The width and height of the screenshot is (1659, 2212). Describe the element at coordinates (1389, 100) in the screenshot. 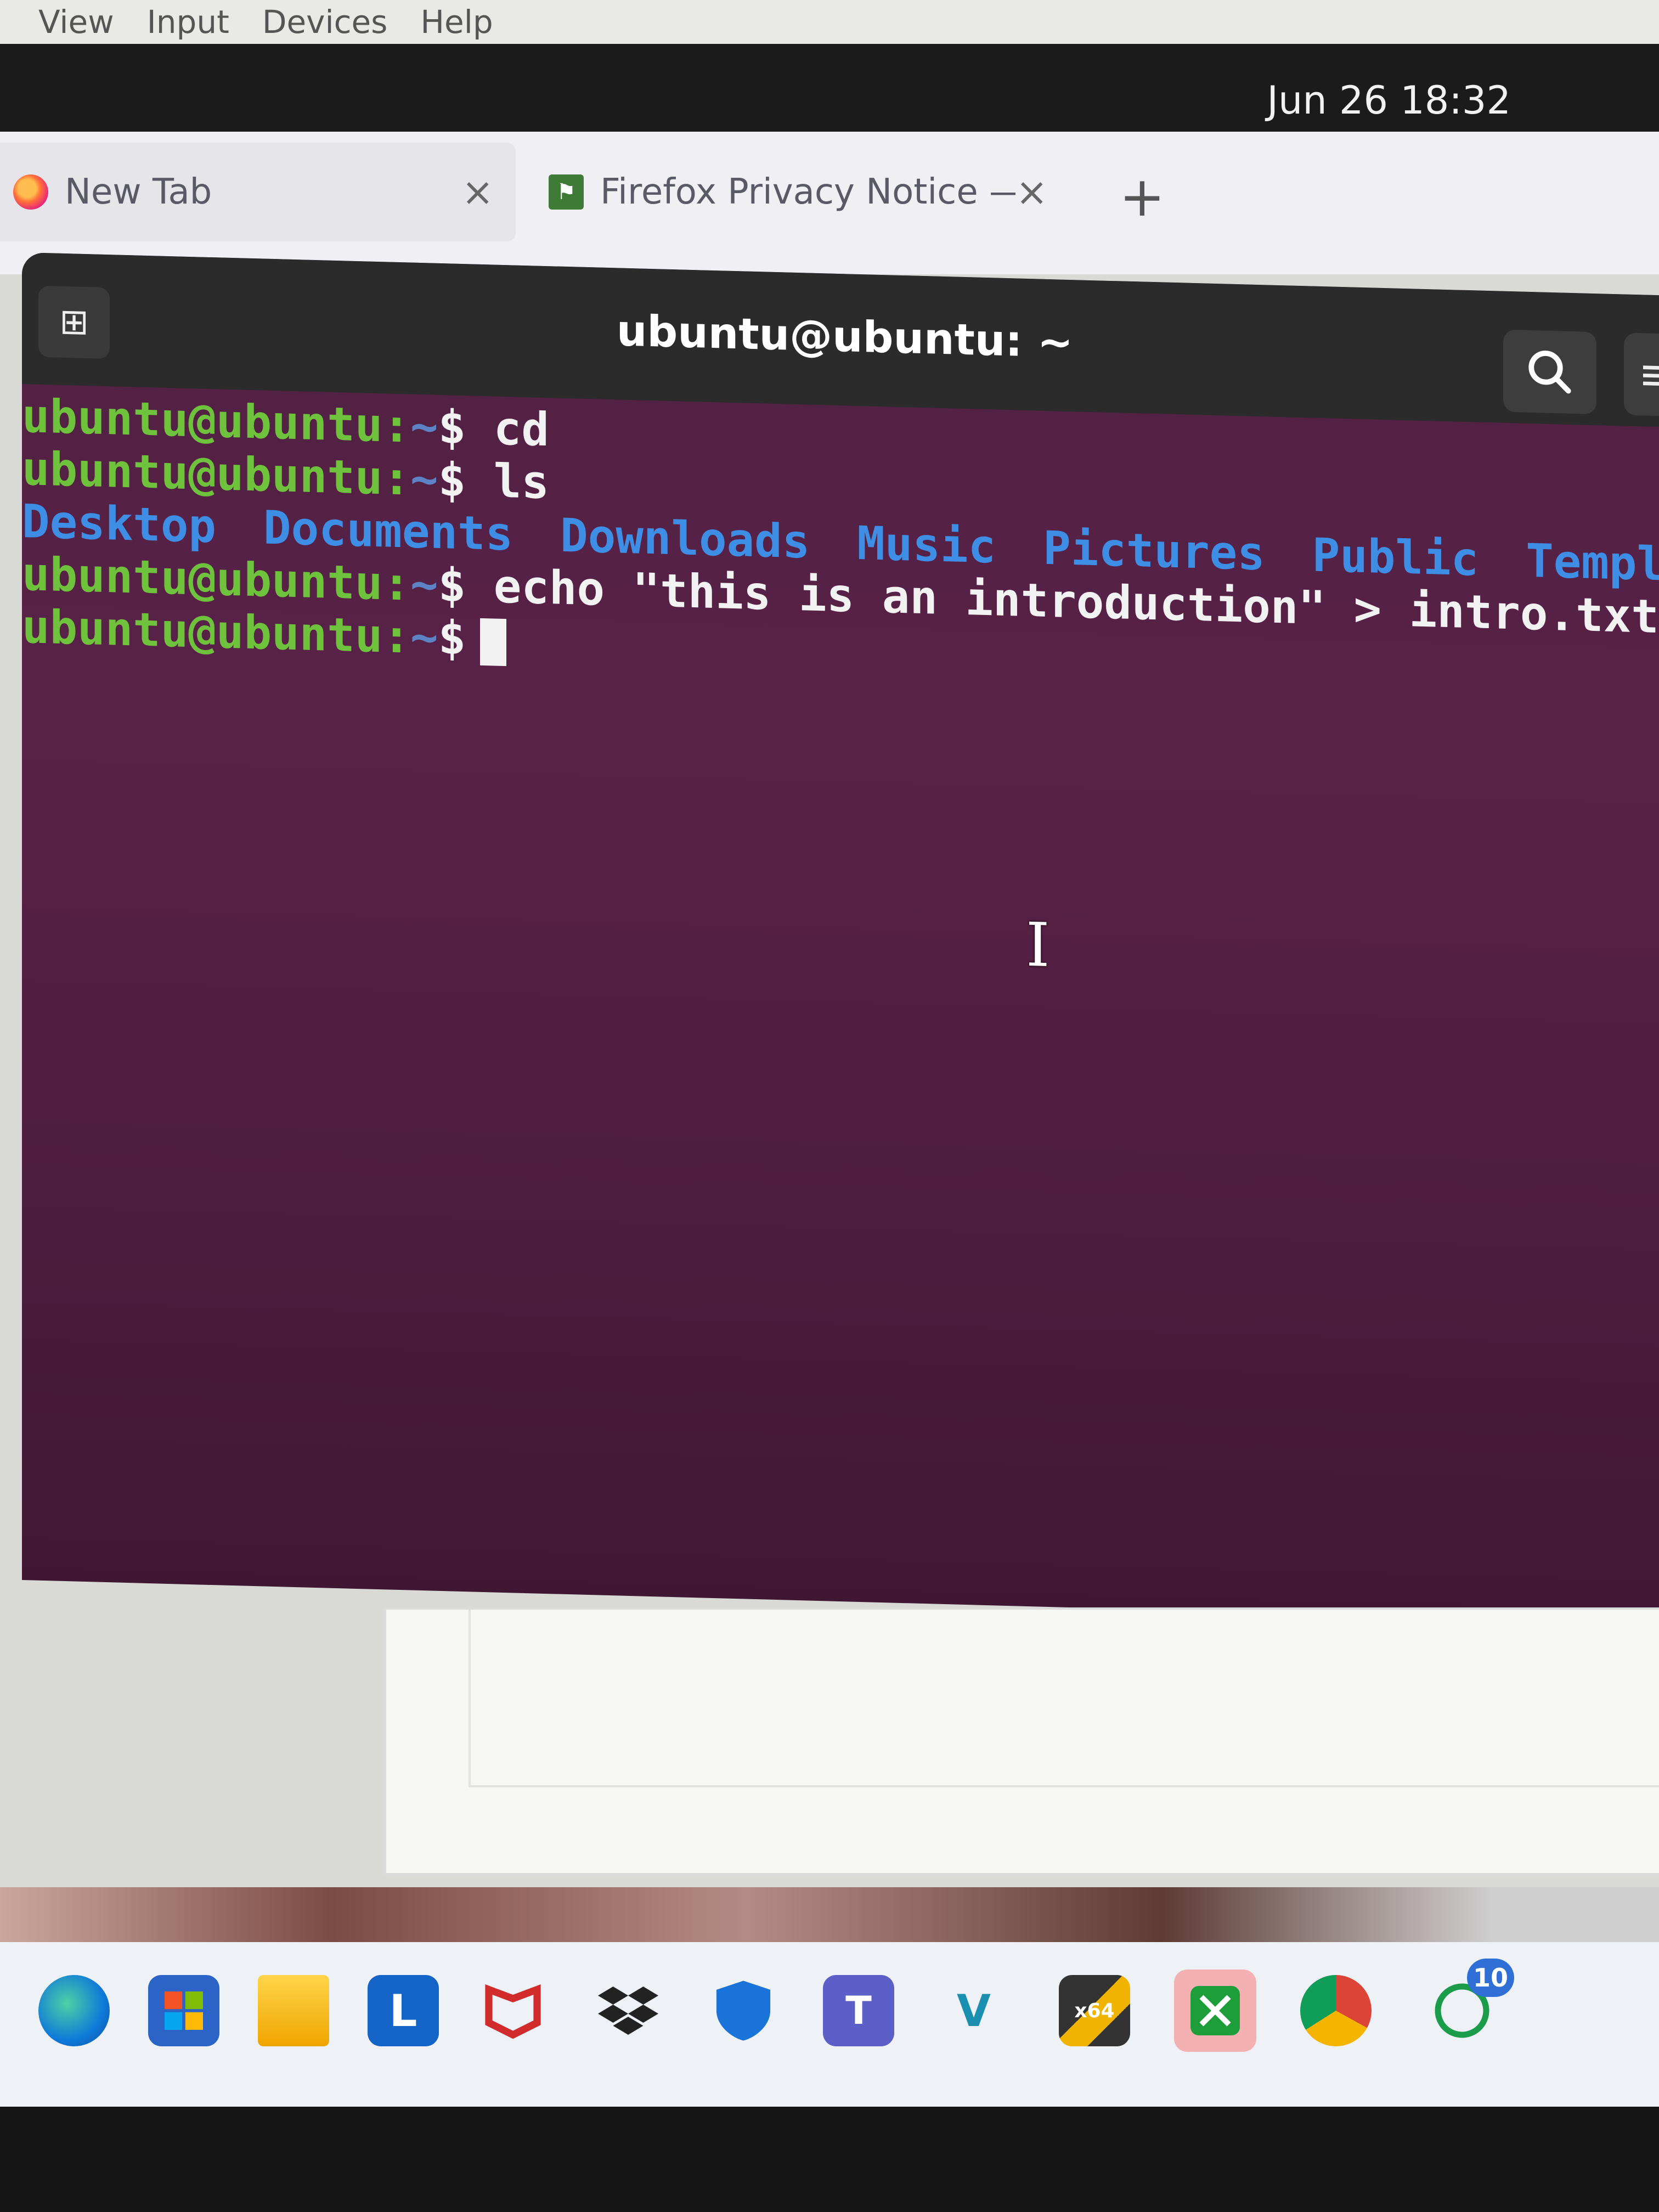

I see `clock: Jun 26 18:32` at that location.